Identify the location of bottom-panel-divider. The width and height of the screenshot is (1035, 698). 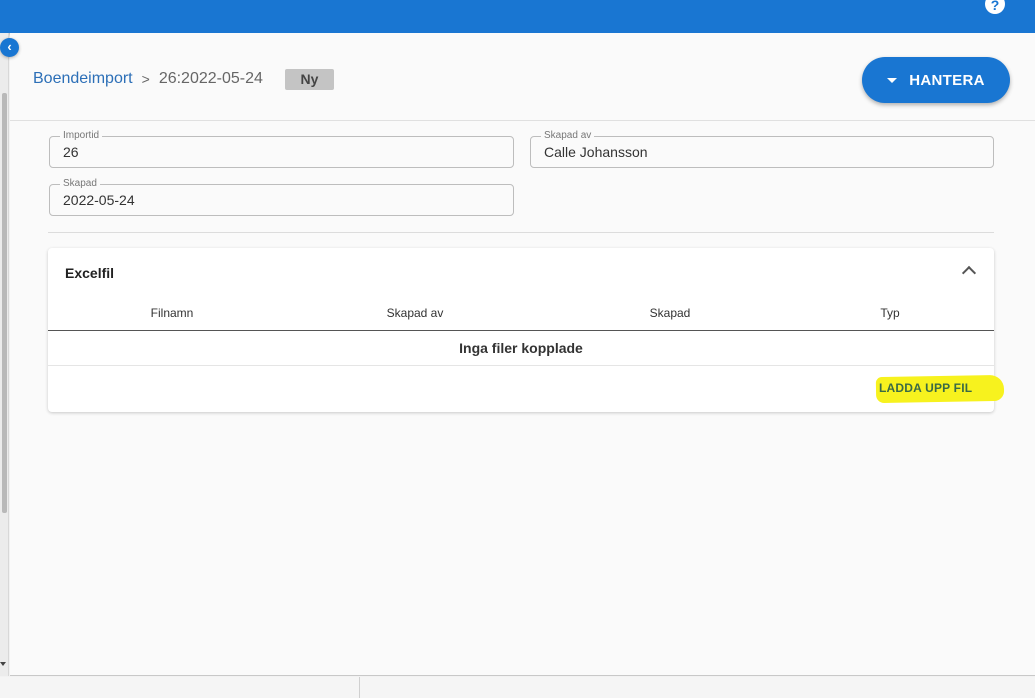
(359, 687).